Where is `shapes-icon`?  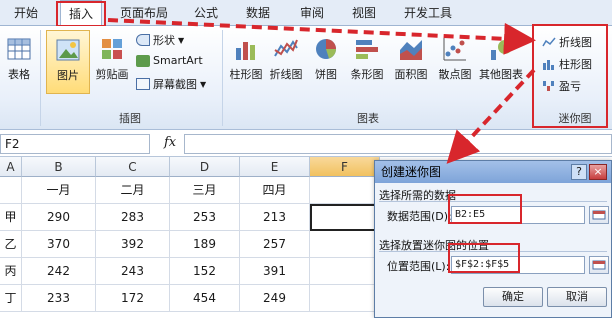 shapes-icon is located at coordinates (143, 40).